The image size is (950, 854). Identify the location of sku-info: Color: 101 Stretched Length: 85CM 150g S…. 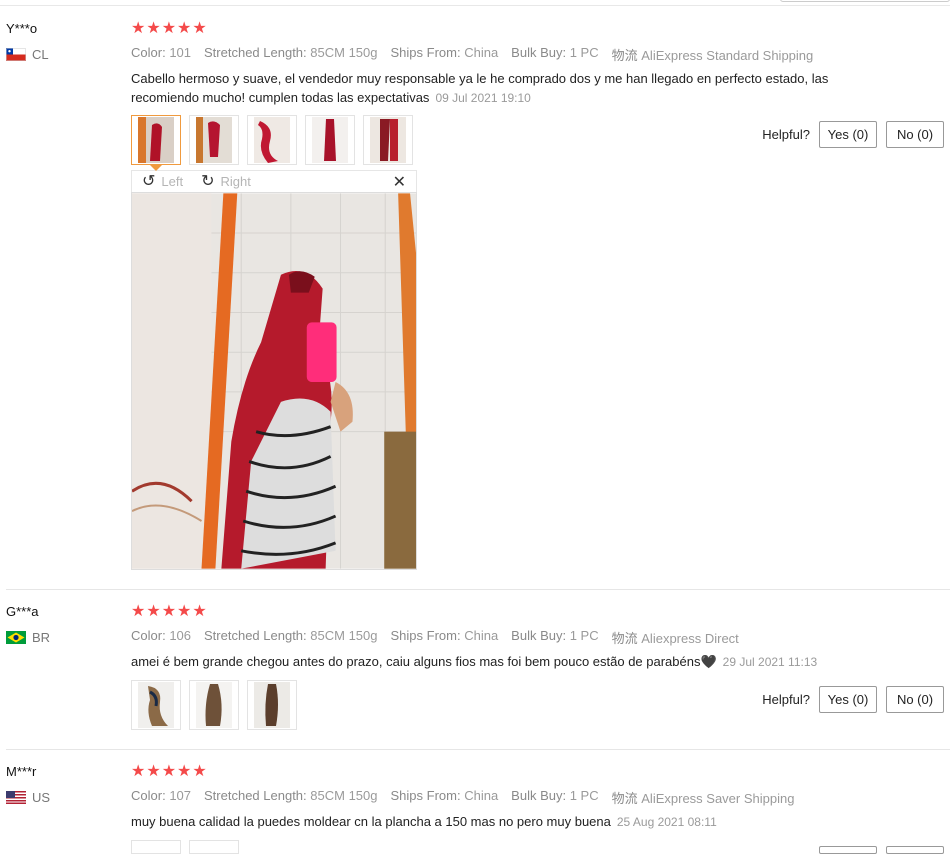
(472, 54).